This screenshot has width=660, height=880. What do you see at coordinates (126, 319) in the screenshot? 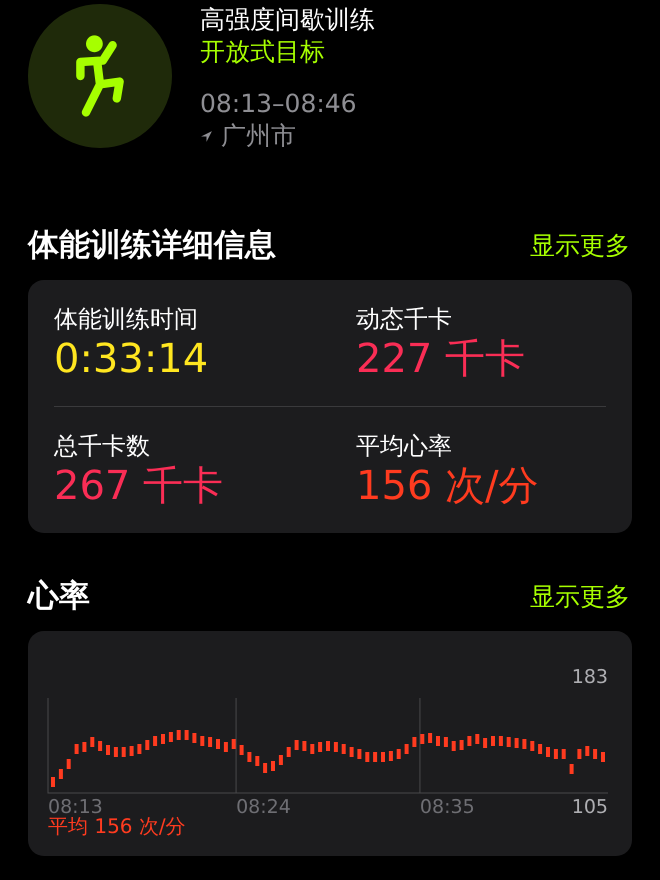
I see `metric-label: 体能训练时间` at bounding box center [126, 319].